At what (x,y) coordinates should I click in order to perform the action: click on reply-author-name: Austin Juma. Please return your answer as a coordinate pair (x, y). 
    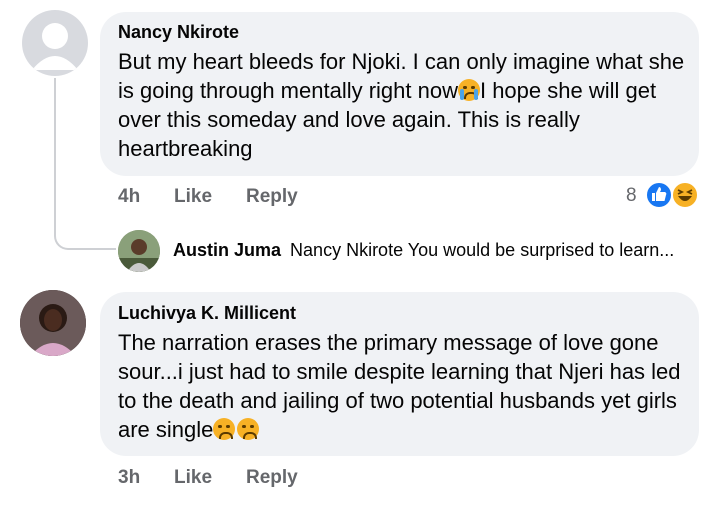
    Looking at the image, I should click on (227, 250).